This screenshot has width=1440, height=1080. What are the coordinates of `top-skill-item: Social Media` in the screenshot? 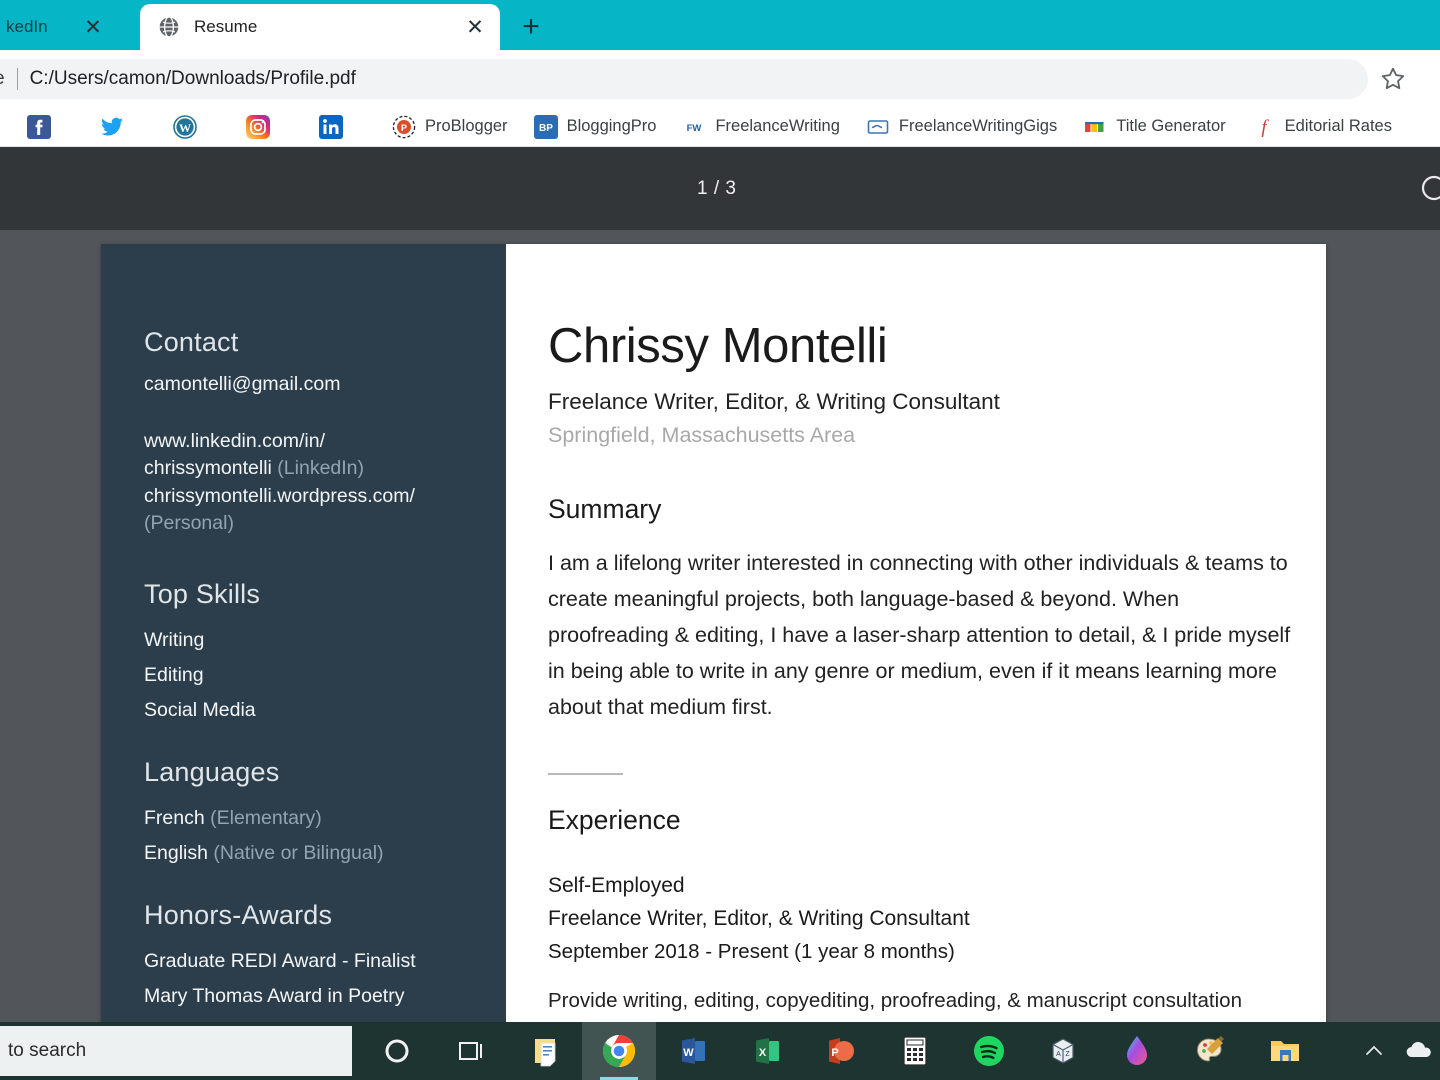 It's located at (200, 709).